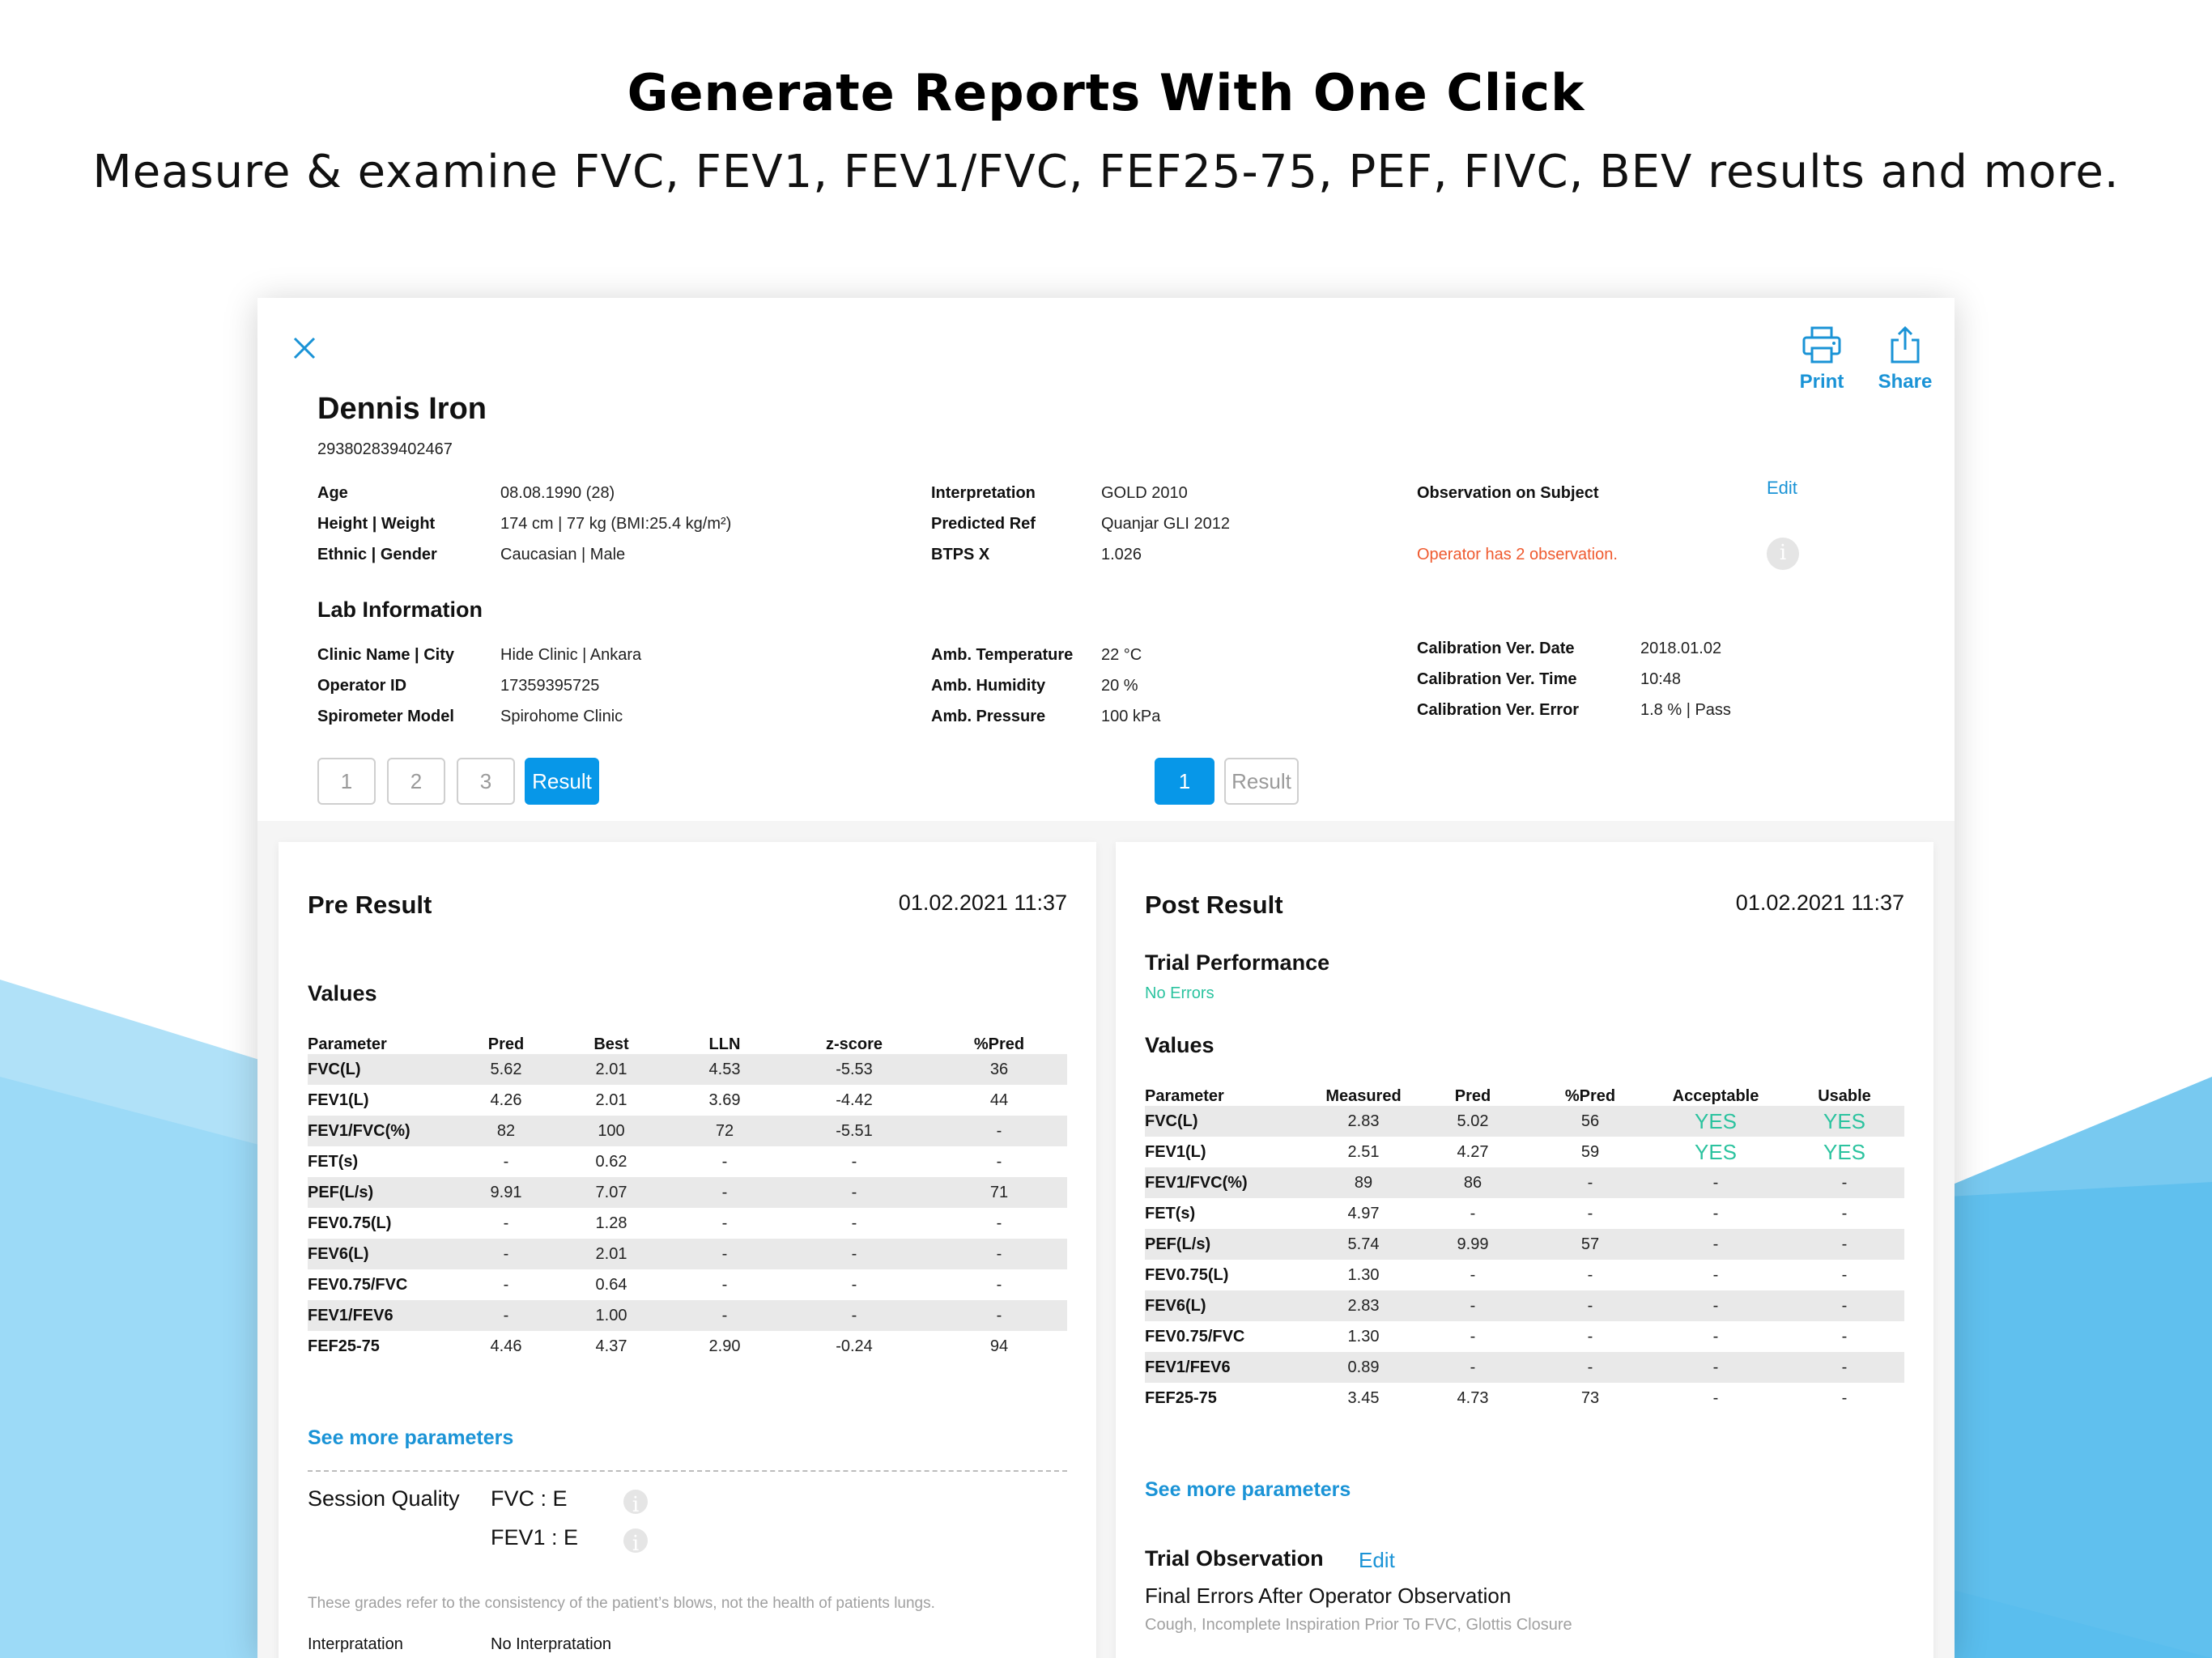  What do you see at coordinates (416, 781) in the screenshot?
I see `pre-trial-2-button: 2` at bounding box center [416, 781].